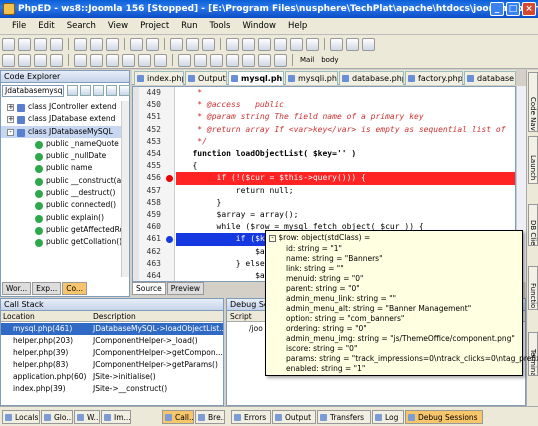  Describe the element at coordinates (259, 26) in the screenshot. I see `menu-window: Window` at that location.